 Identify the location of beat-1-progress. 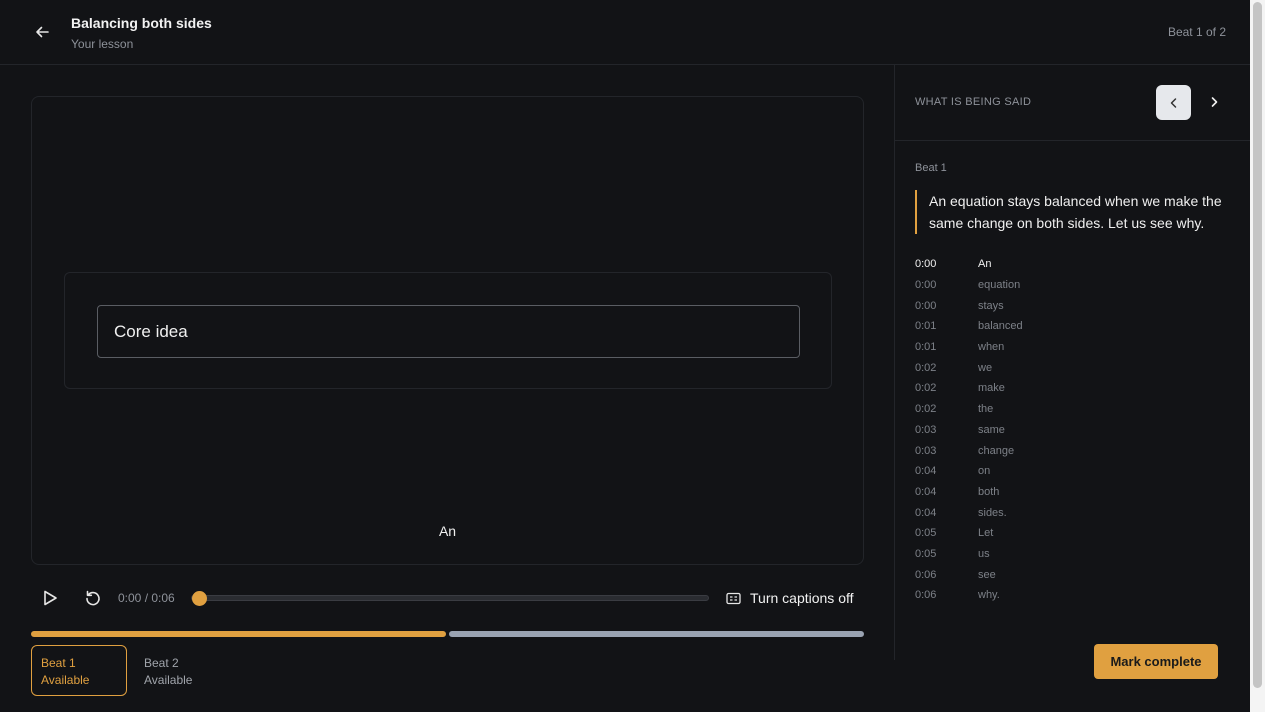
(238, 634).